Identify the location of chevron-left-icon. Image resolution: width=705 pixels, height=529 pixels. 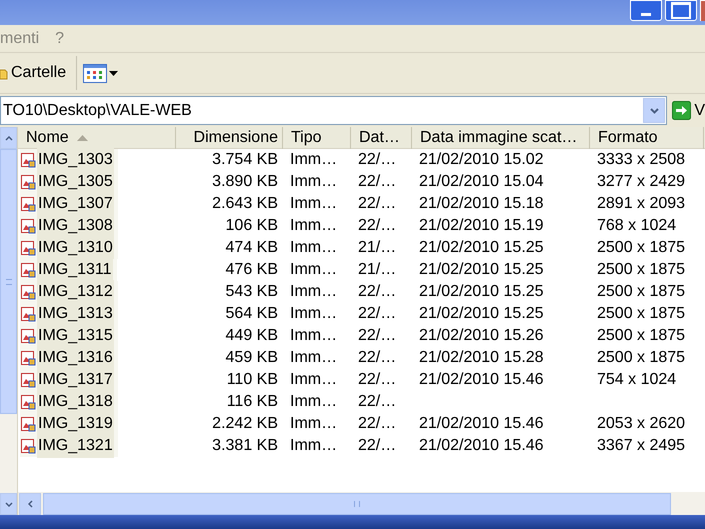
(30, 504).